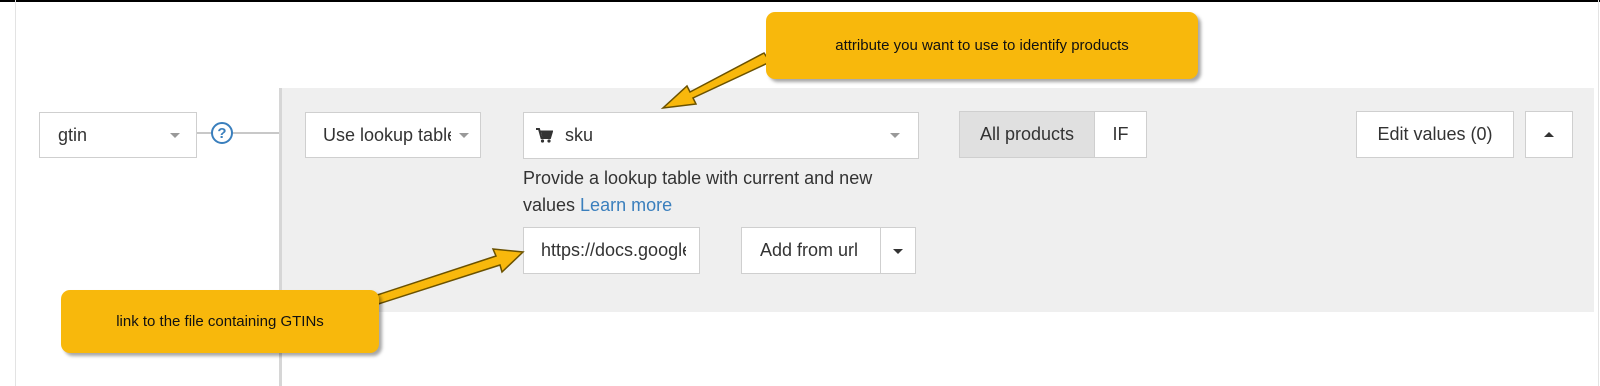 The width and height of the screenshot is (1600, 386). I want to click on callout-bottom: link to the file containing GTINs, so click(220, 321).